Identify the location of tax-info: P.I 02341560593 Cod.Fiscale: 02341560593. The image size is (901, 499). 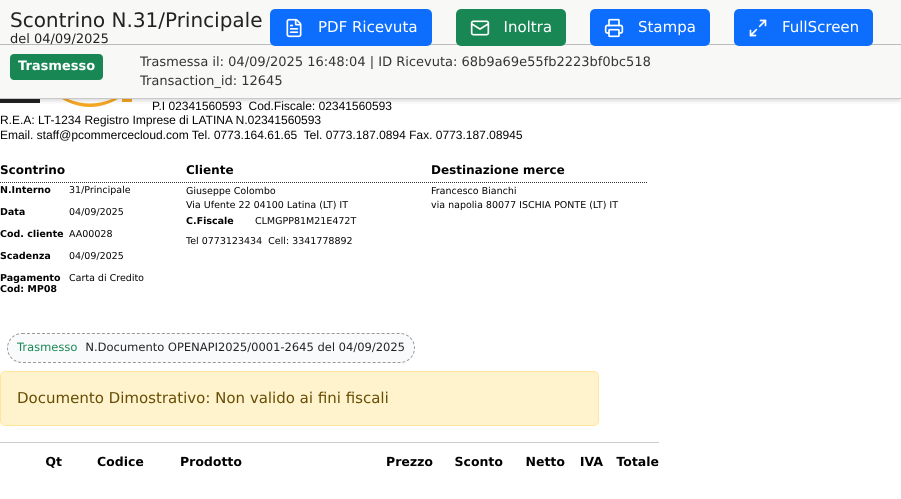
(272, 106).